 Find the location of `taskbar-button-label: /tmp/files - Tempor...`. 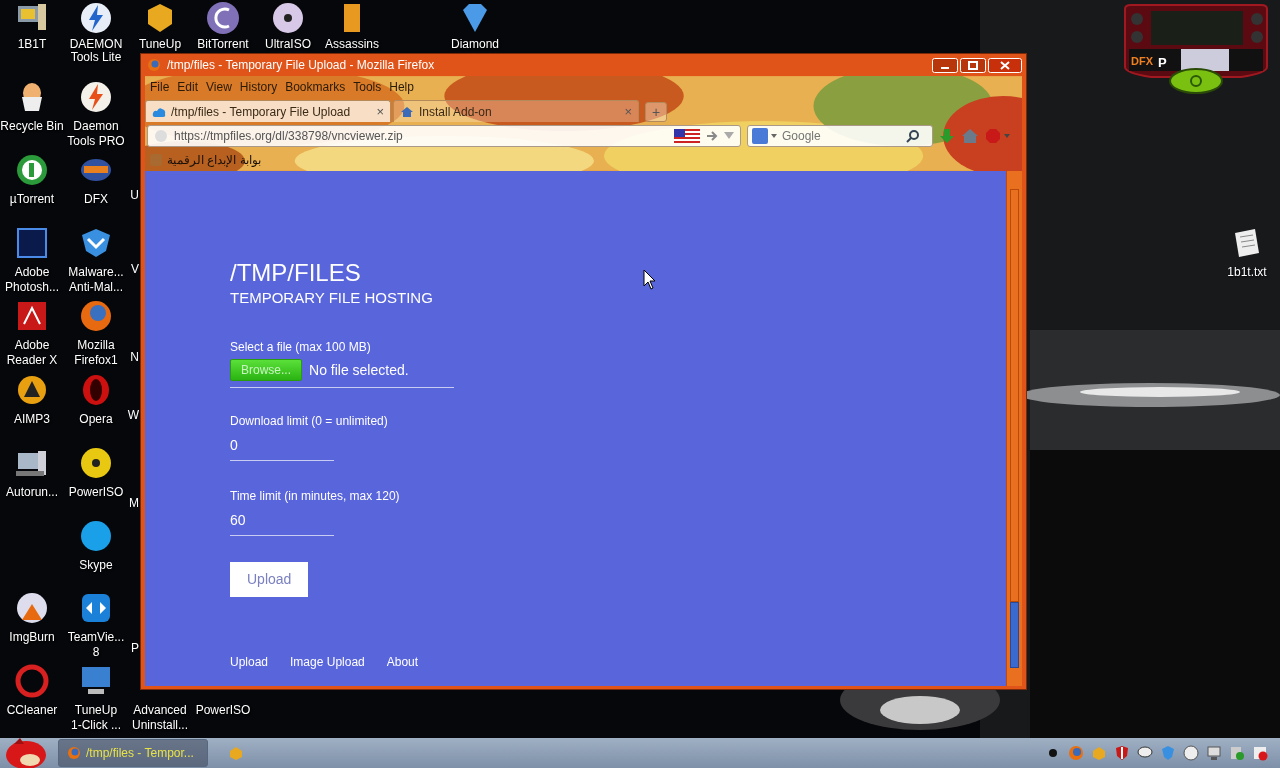

taskbar-button-label: /tmp/files - Tempor... is located at coordinates (140, 753).